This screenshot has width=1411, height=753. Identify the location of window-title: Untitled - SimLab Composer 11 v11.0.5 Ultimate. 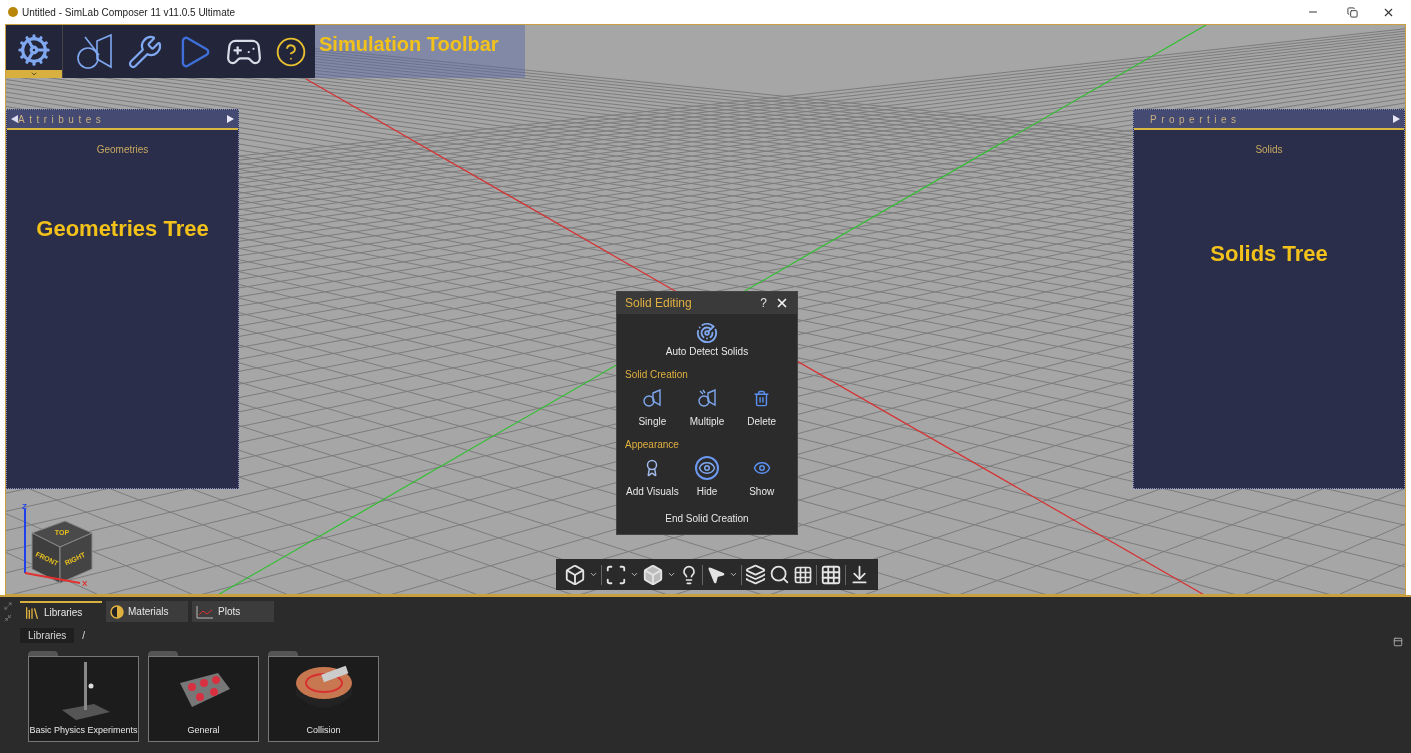
(129, 12).